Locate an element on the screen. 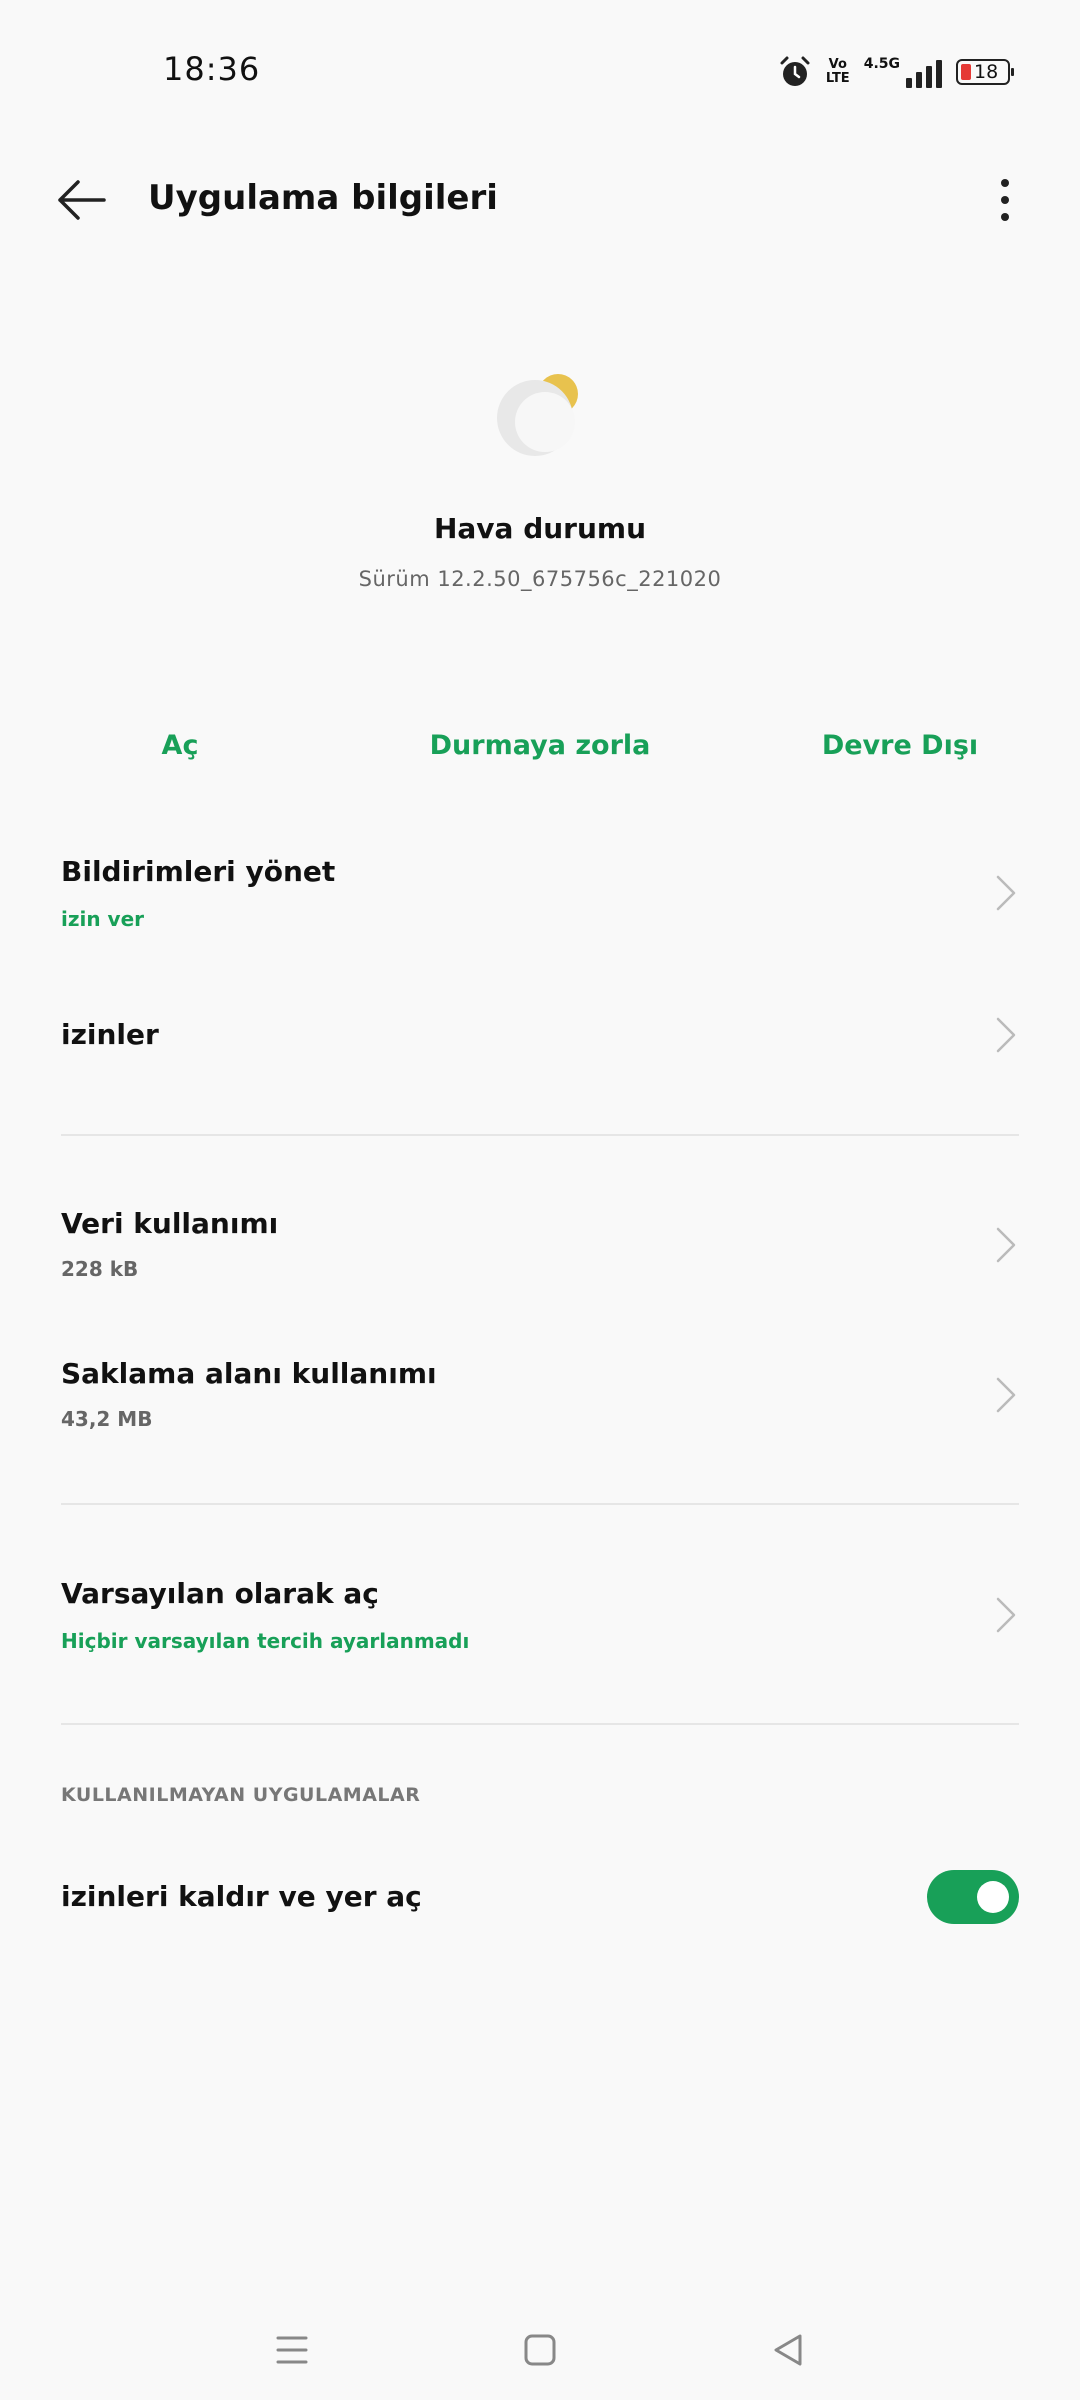 This screenshot has height=2400, width=1080. permissions-title: izinler is located at coordinates (110, 1034).